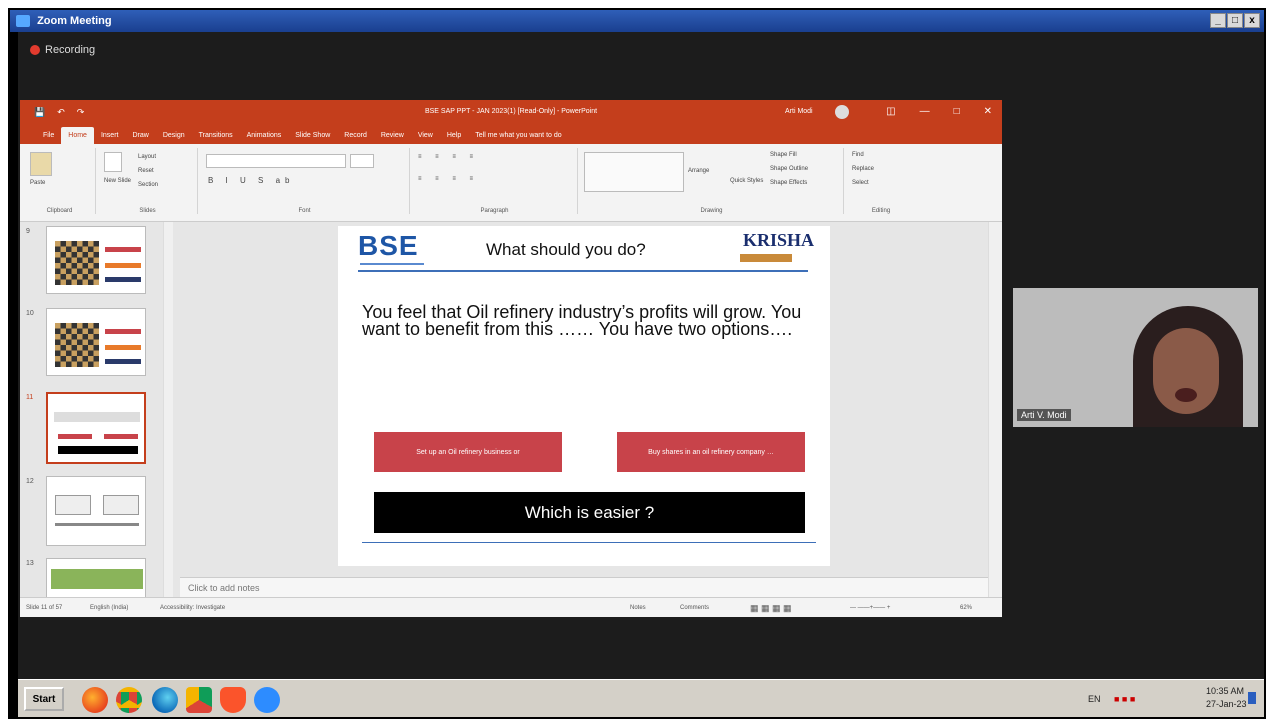 This screenshot has width=1272, height=719. Describe the element at coordinates (59, 211) in the screenshot. I see `clipboard-label: Clipboard` at that location.